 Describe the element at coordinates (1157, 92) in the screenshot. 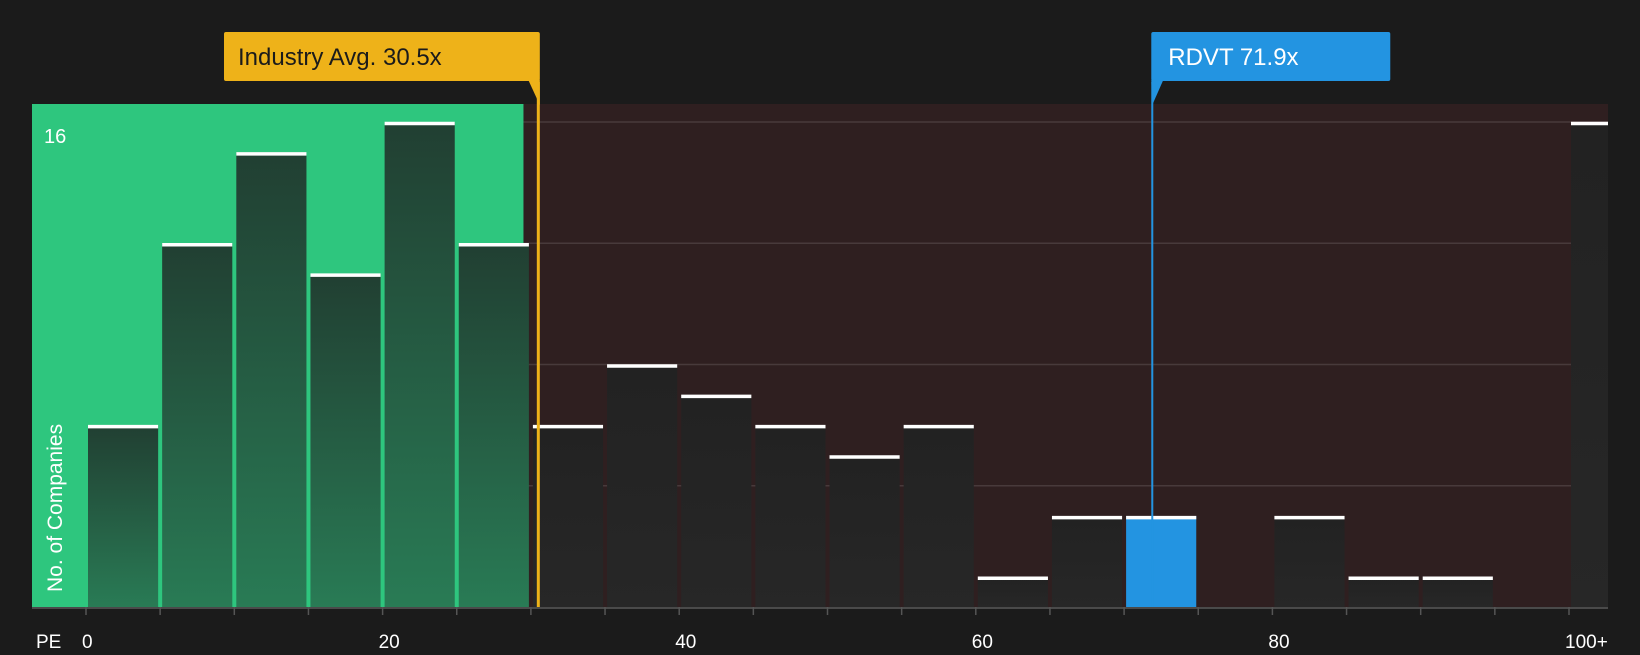

I see `company-pointer` at that location.